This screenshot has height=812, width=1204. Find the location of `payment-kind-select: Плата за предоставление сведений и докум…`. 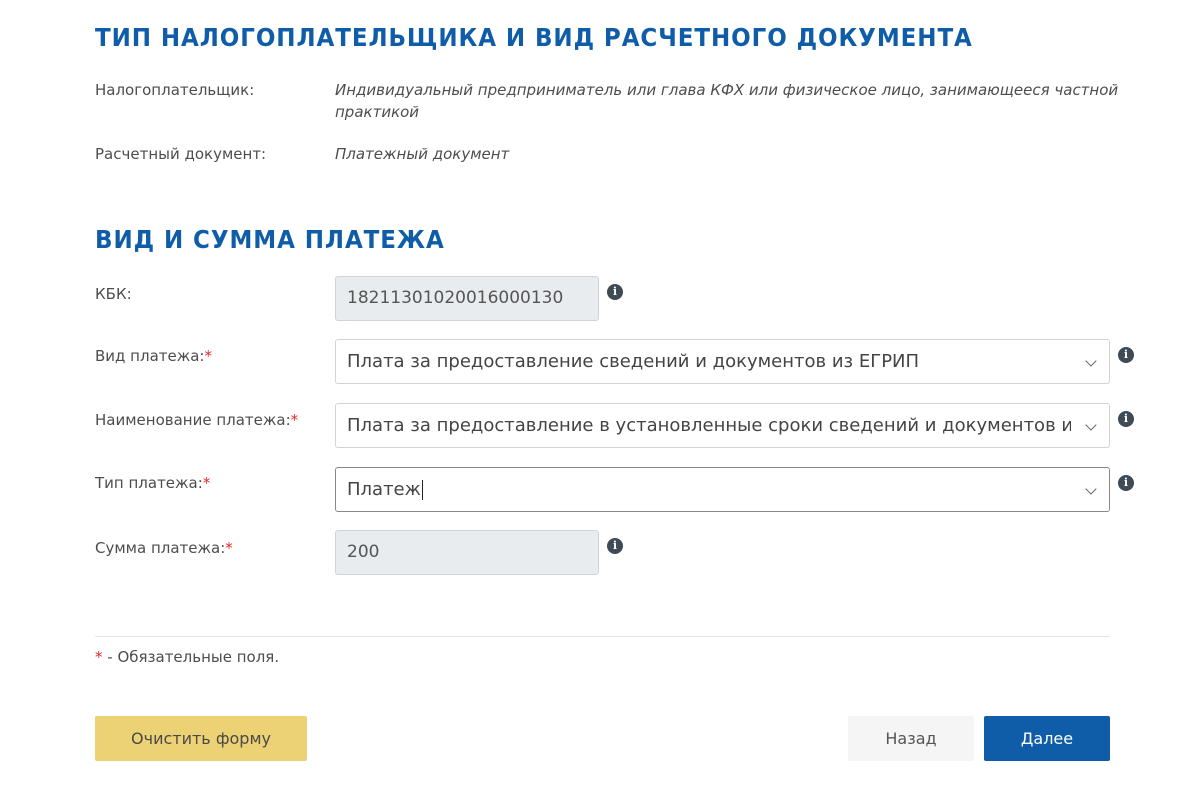

payment-kind-select: Плата за предоставление сведений и докум… is located at coordinates (722, 361).